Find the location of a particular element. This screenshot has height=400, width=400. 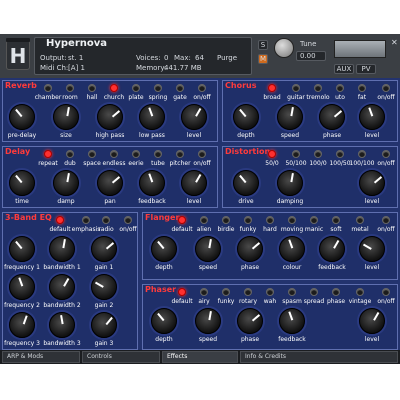

purge-button: Purge is located at coordinates (227, 58).